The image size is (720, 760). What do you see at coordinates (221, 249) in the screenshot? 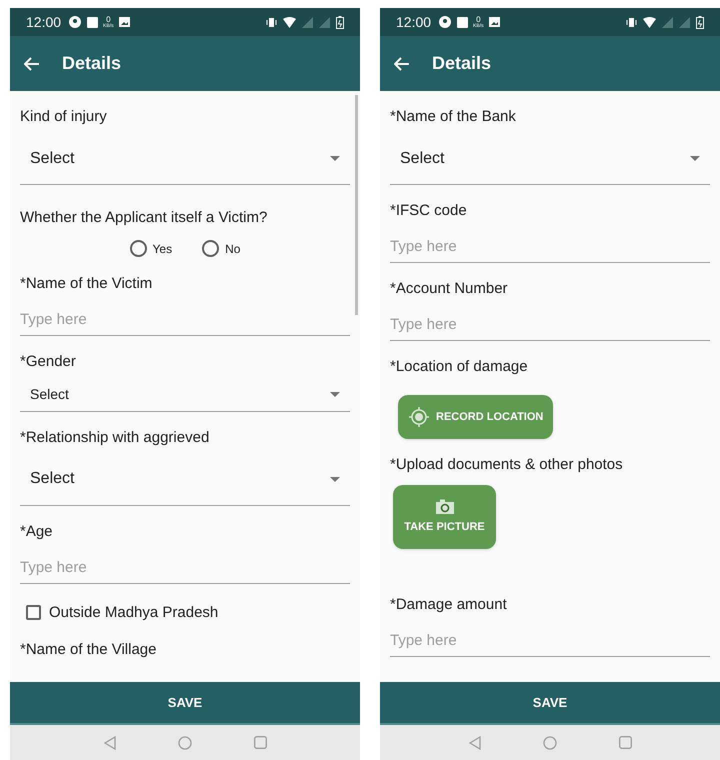
I see `radio-option: No` at bounding box center [221, 249].